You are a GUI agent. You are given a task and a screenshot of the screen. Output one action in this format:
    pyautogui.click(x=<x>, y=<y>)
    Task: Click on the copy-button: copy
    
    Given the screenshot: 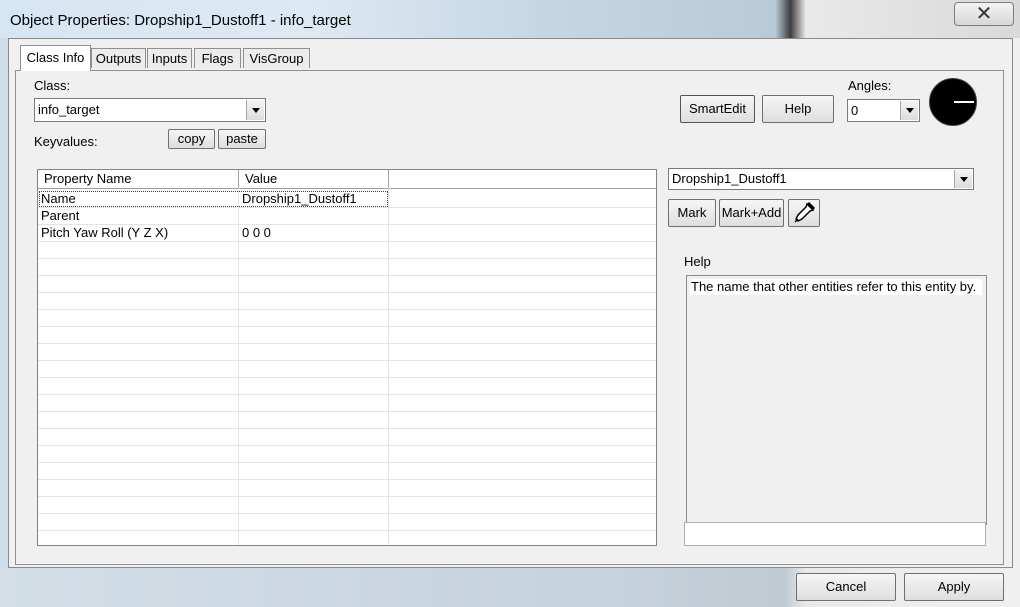 What is the action you would take?
    pyautogui.click(x=191, y=139)
    